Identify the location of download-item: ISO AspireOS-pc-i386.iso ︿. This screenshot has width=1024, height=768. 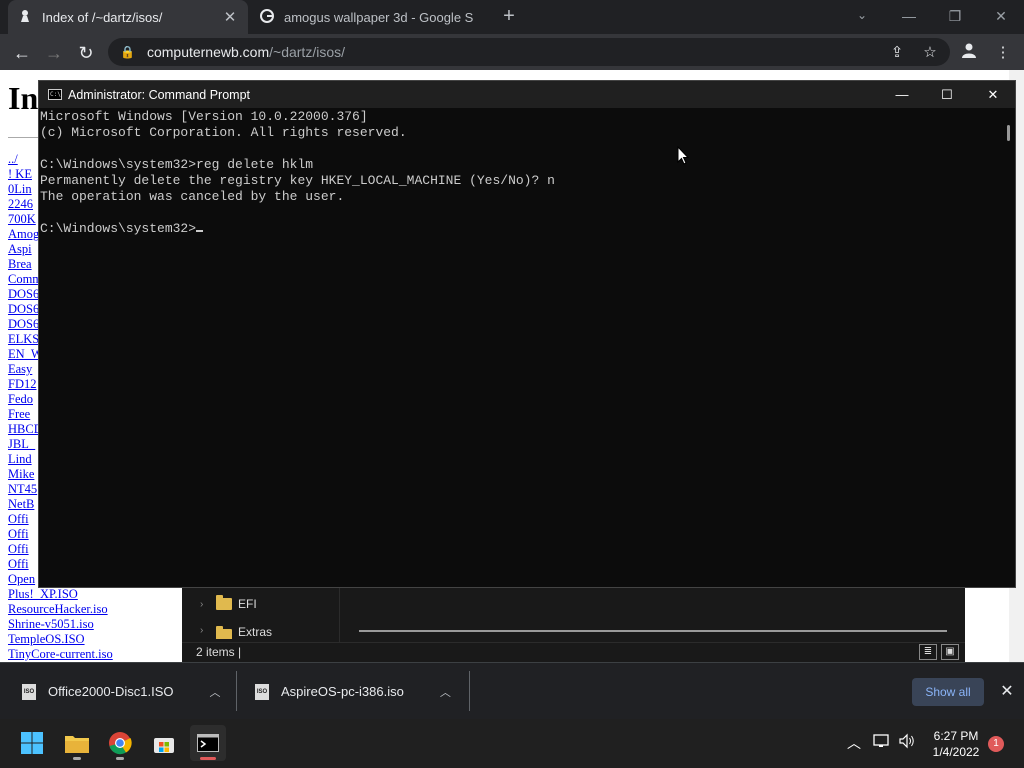
(353, 691).